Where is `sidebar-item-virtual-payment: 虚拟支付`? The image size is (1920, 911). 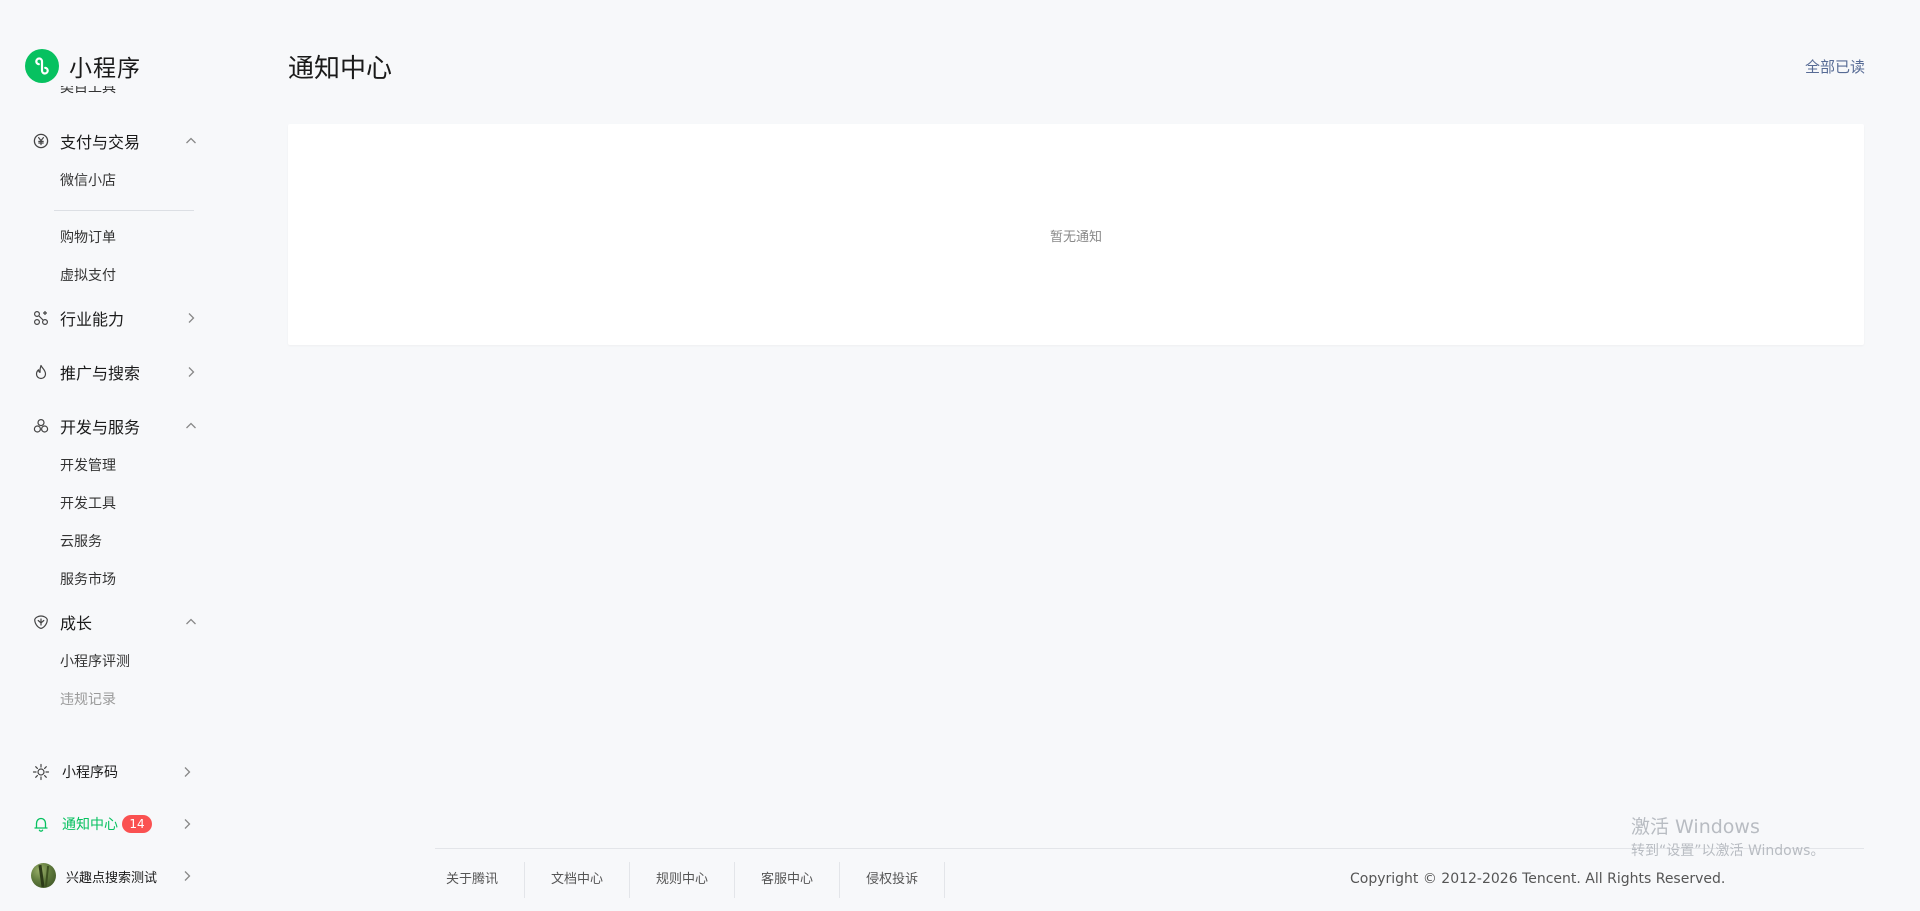 sidebar-item-virtual-payment: 虚拟支付 is located at coordinates (88, 276).